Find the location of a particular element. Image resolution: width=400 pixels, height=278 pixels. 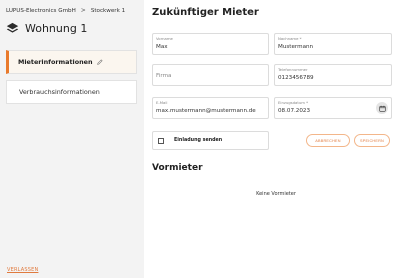

last-name-field: Nachname * Mustermann is located at coordinates (333, 44).